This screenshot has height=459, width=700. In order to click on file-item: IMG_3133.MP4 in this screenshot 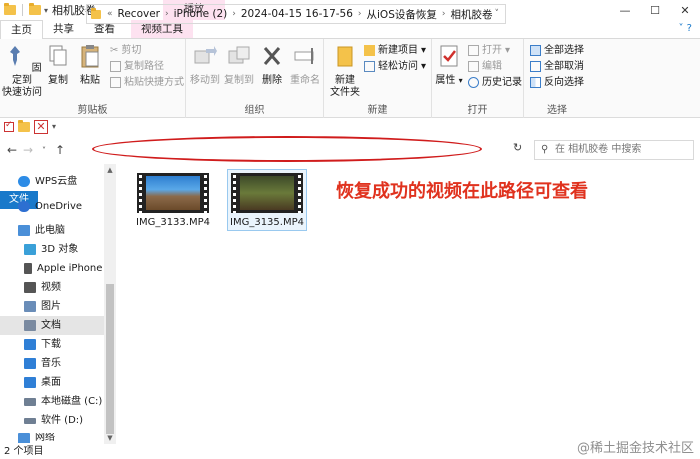, I will do `click(173, 199)`.